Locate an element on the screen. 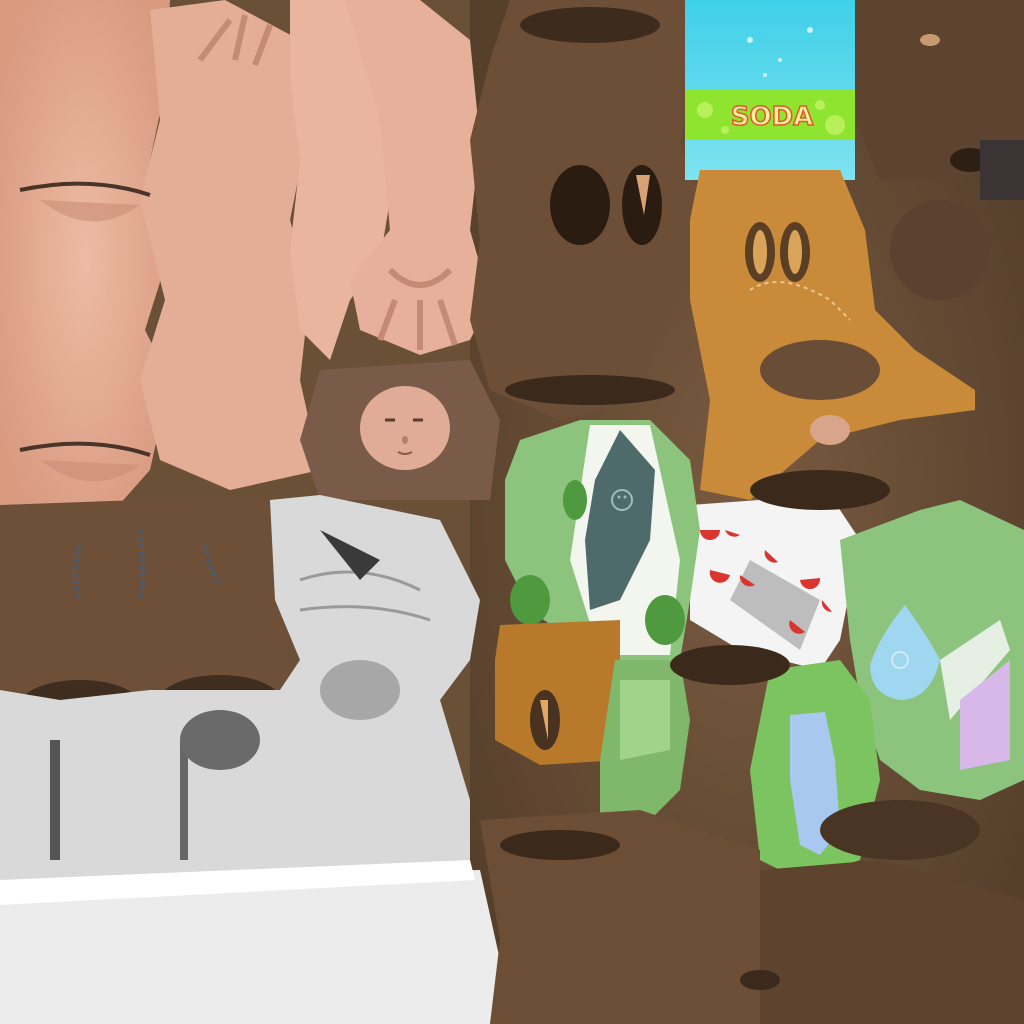 Image resolution: width=1024 pixels, height=1024 pixels. soda-can-panel: SODA is located at coordinates (770, 90).